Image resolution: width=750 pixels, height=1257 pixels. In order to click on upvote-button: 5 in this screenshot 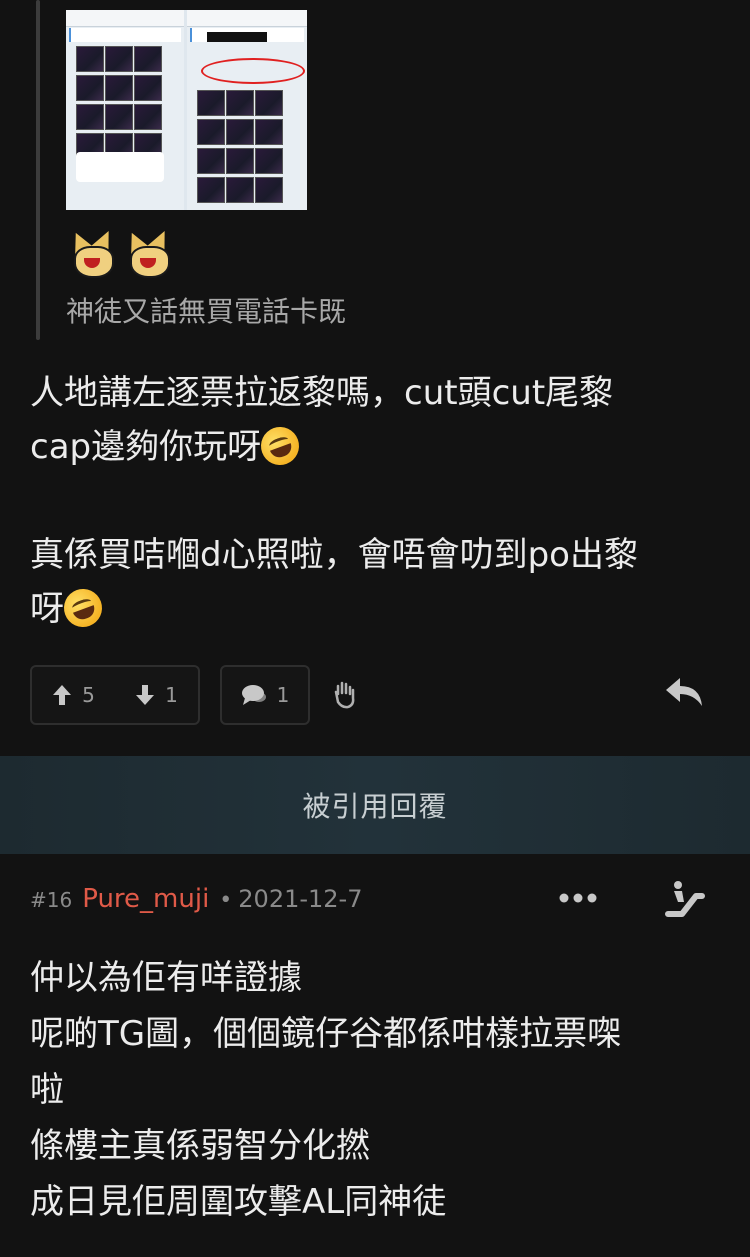, I will do `click(73, 695)`.